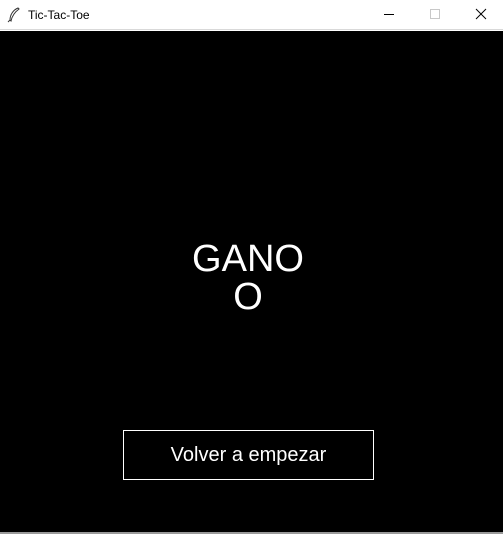 The image size is (503, 534). I want to click on minimize-button, so click(388, 15).